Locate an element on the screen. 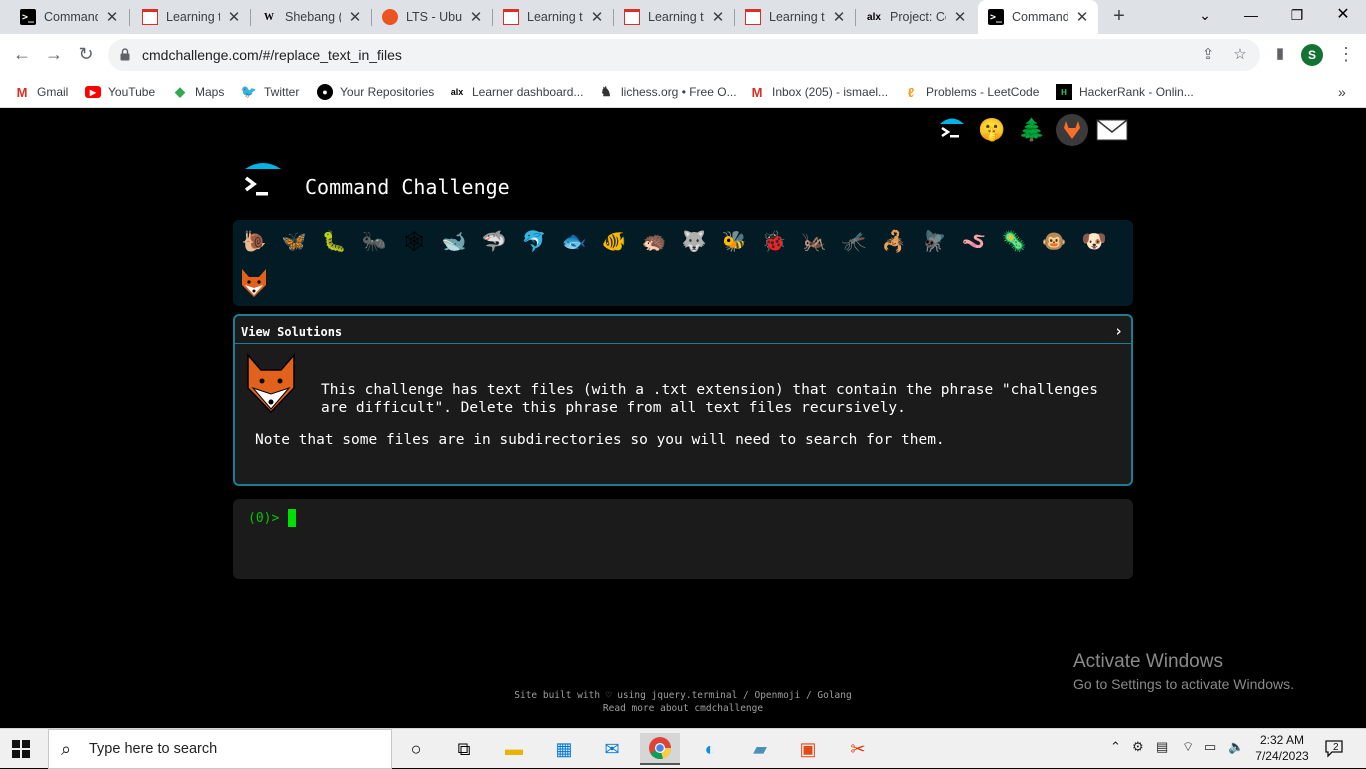 The image size is (1366, 769). lock-icon is located at coordinates (125, 54).